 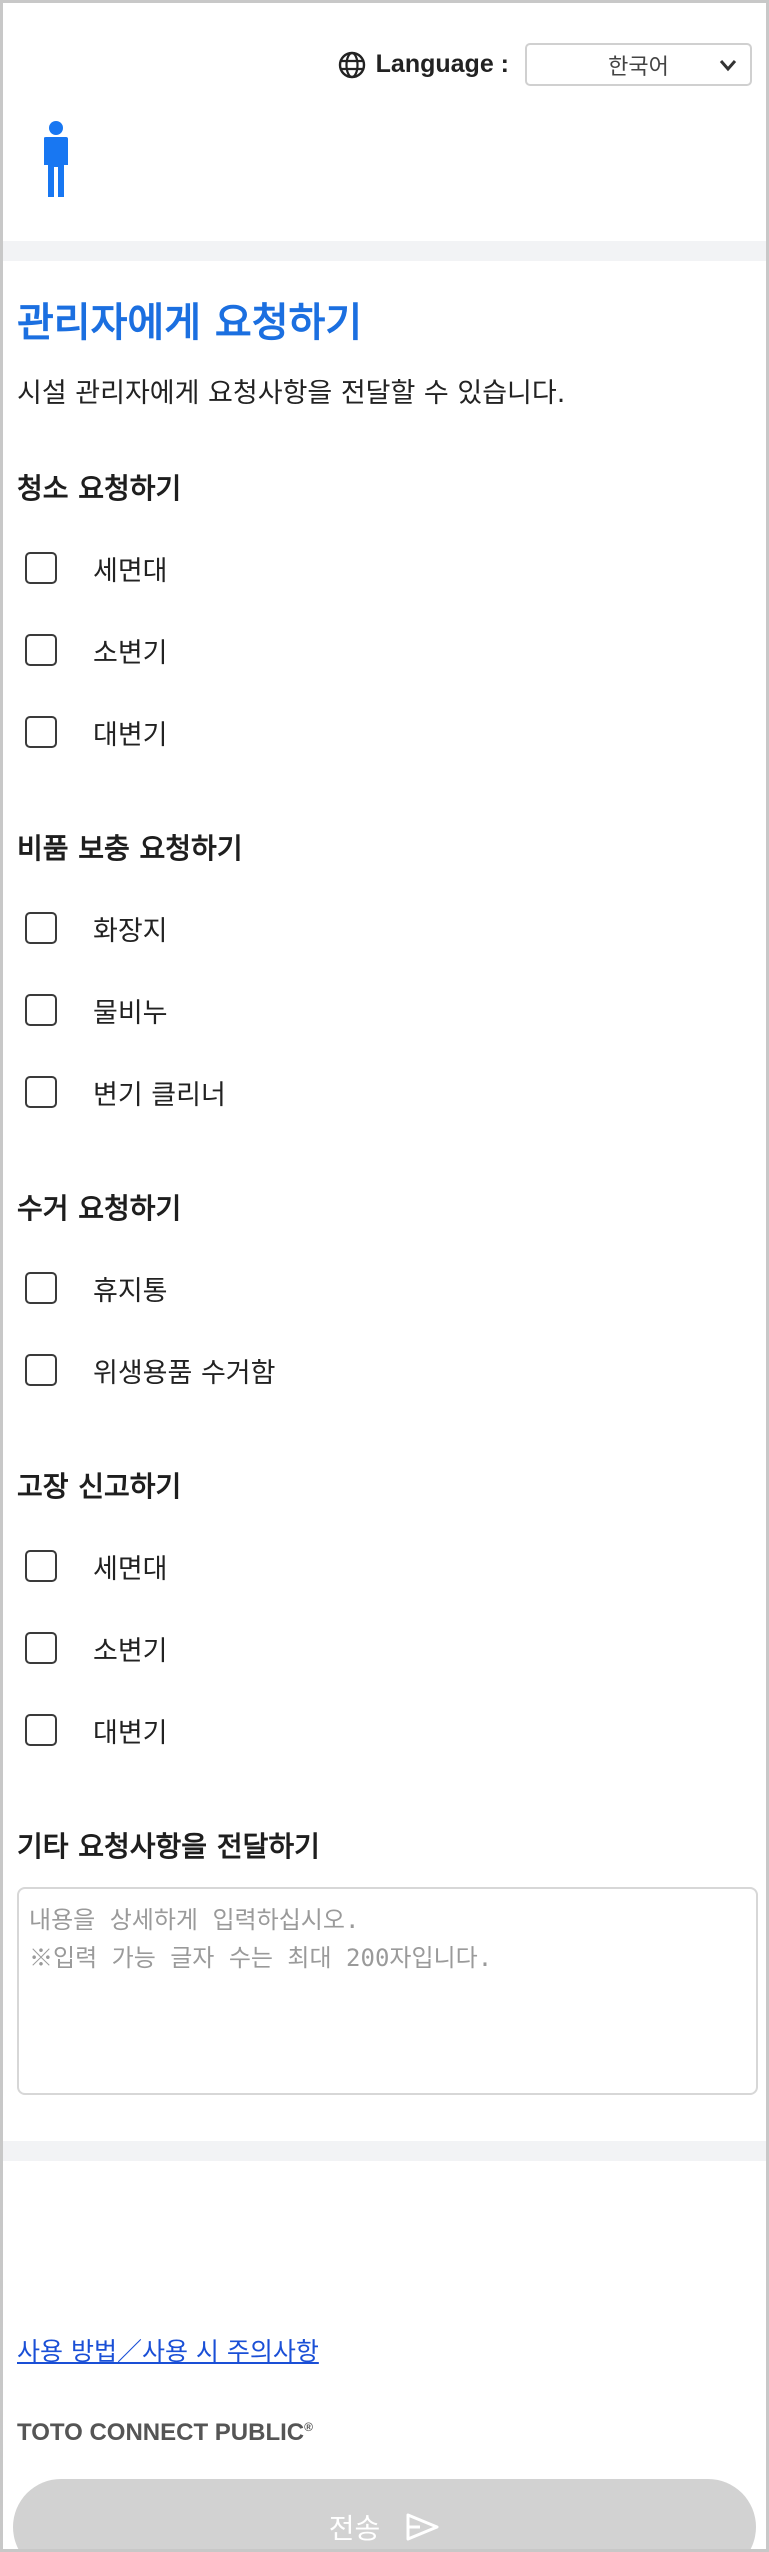 What do you see at coordinates (308, 2427) in the screenshot?
I see `registered-mark: ®` at bounding box center [308, 2427].